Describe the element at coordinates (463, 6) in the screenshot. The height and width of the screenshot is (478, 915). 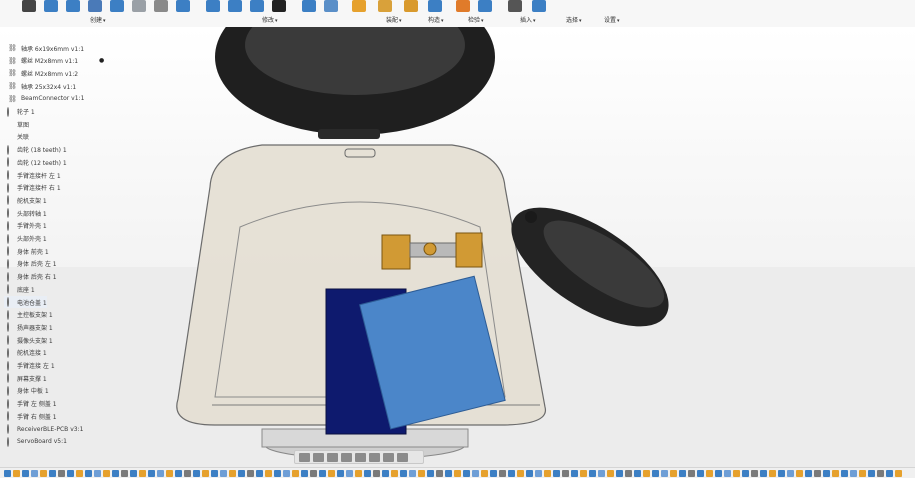
I see `insert-derive-icon` at that location.